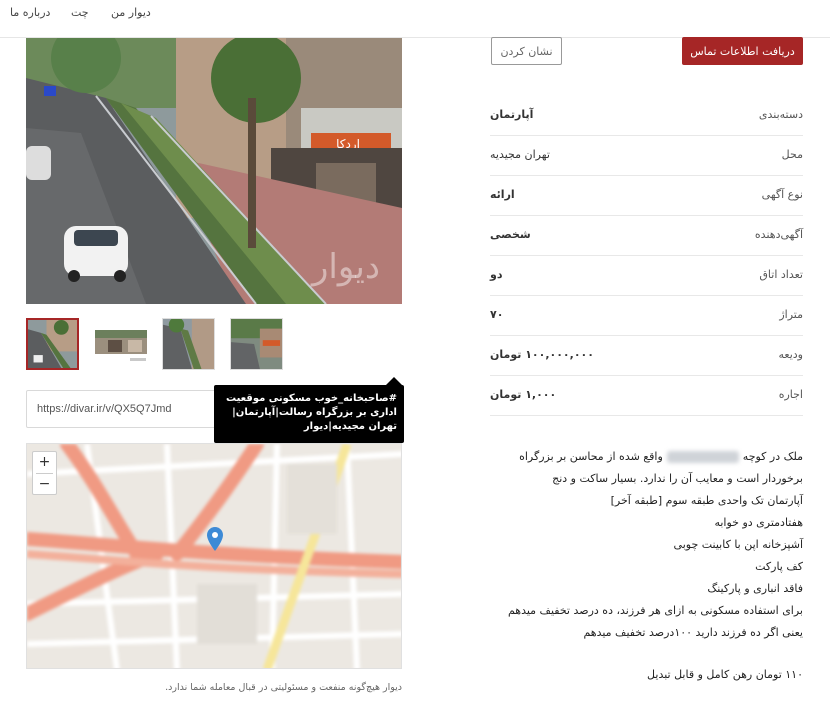  What do you see at coordinates (646, 276) in the screenshot?
I see `detail-row-rooms: تعداد اتاق دو` at bounding box center [646, 276].